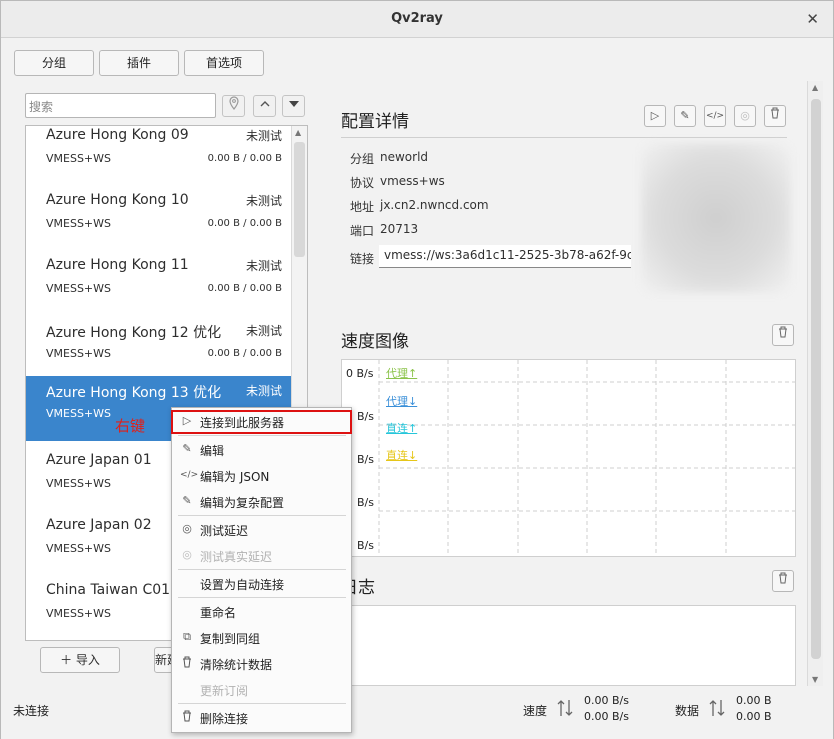 This screenshot has width=834, height=739. I want to click on preferences-button: 首选项, so click(224, 63).